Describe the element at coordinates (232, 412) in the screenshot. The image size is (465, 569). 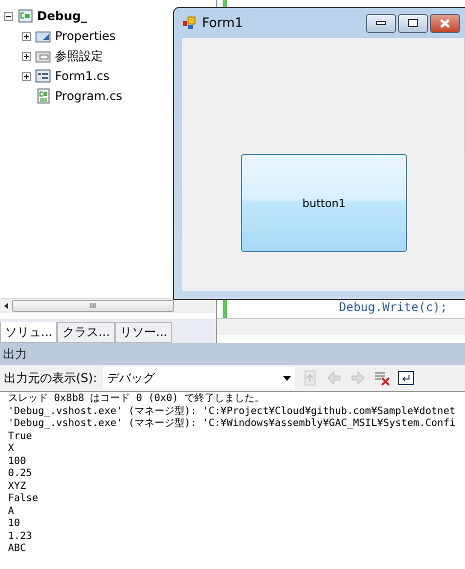
I see `output-line: 'Debug_.vshost.exe' (マネージ型): 'C:¥Project¥Cloud¥github.com¥Sample¥dotnet` at that location.